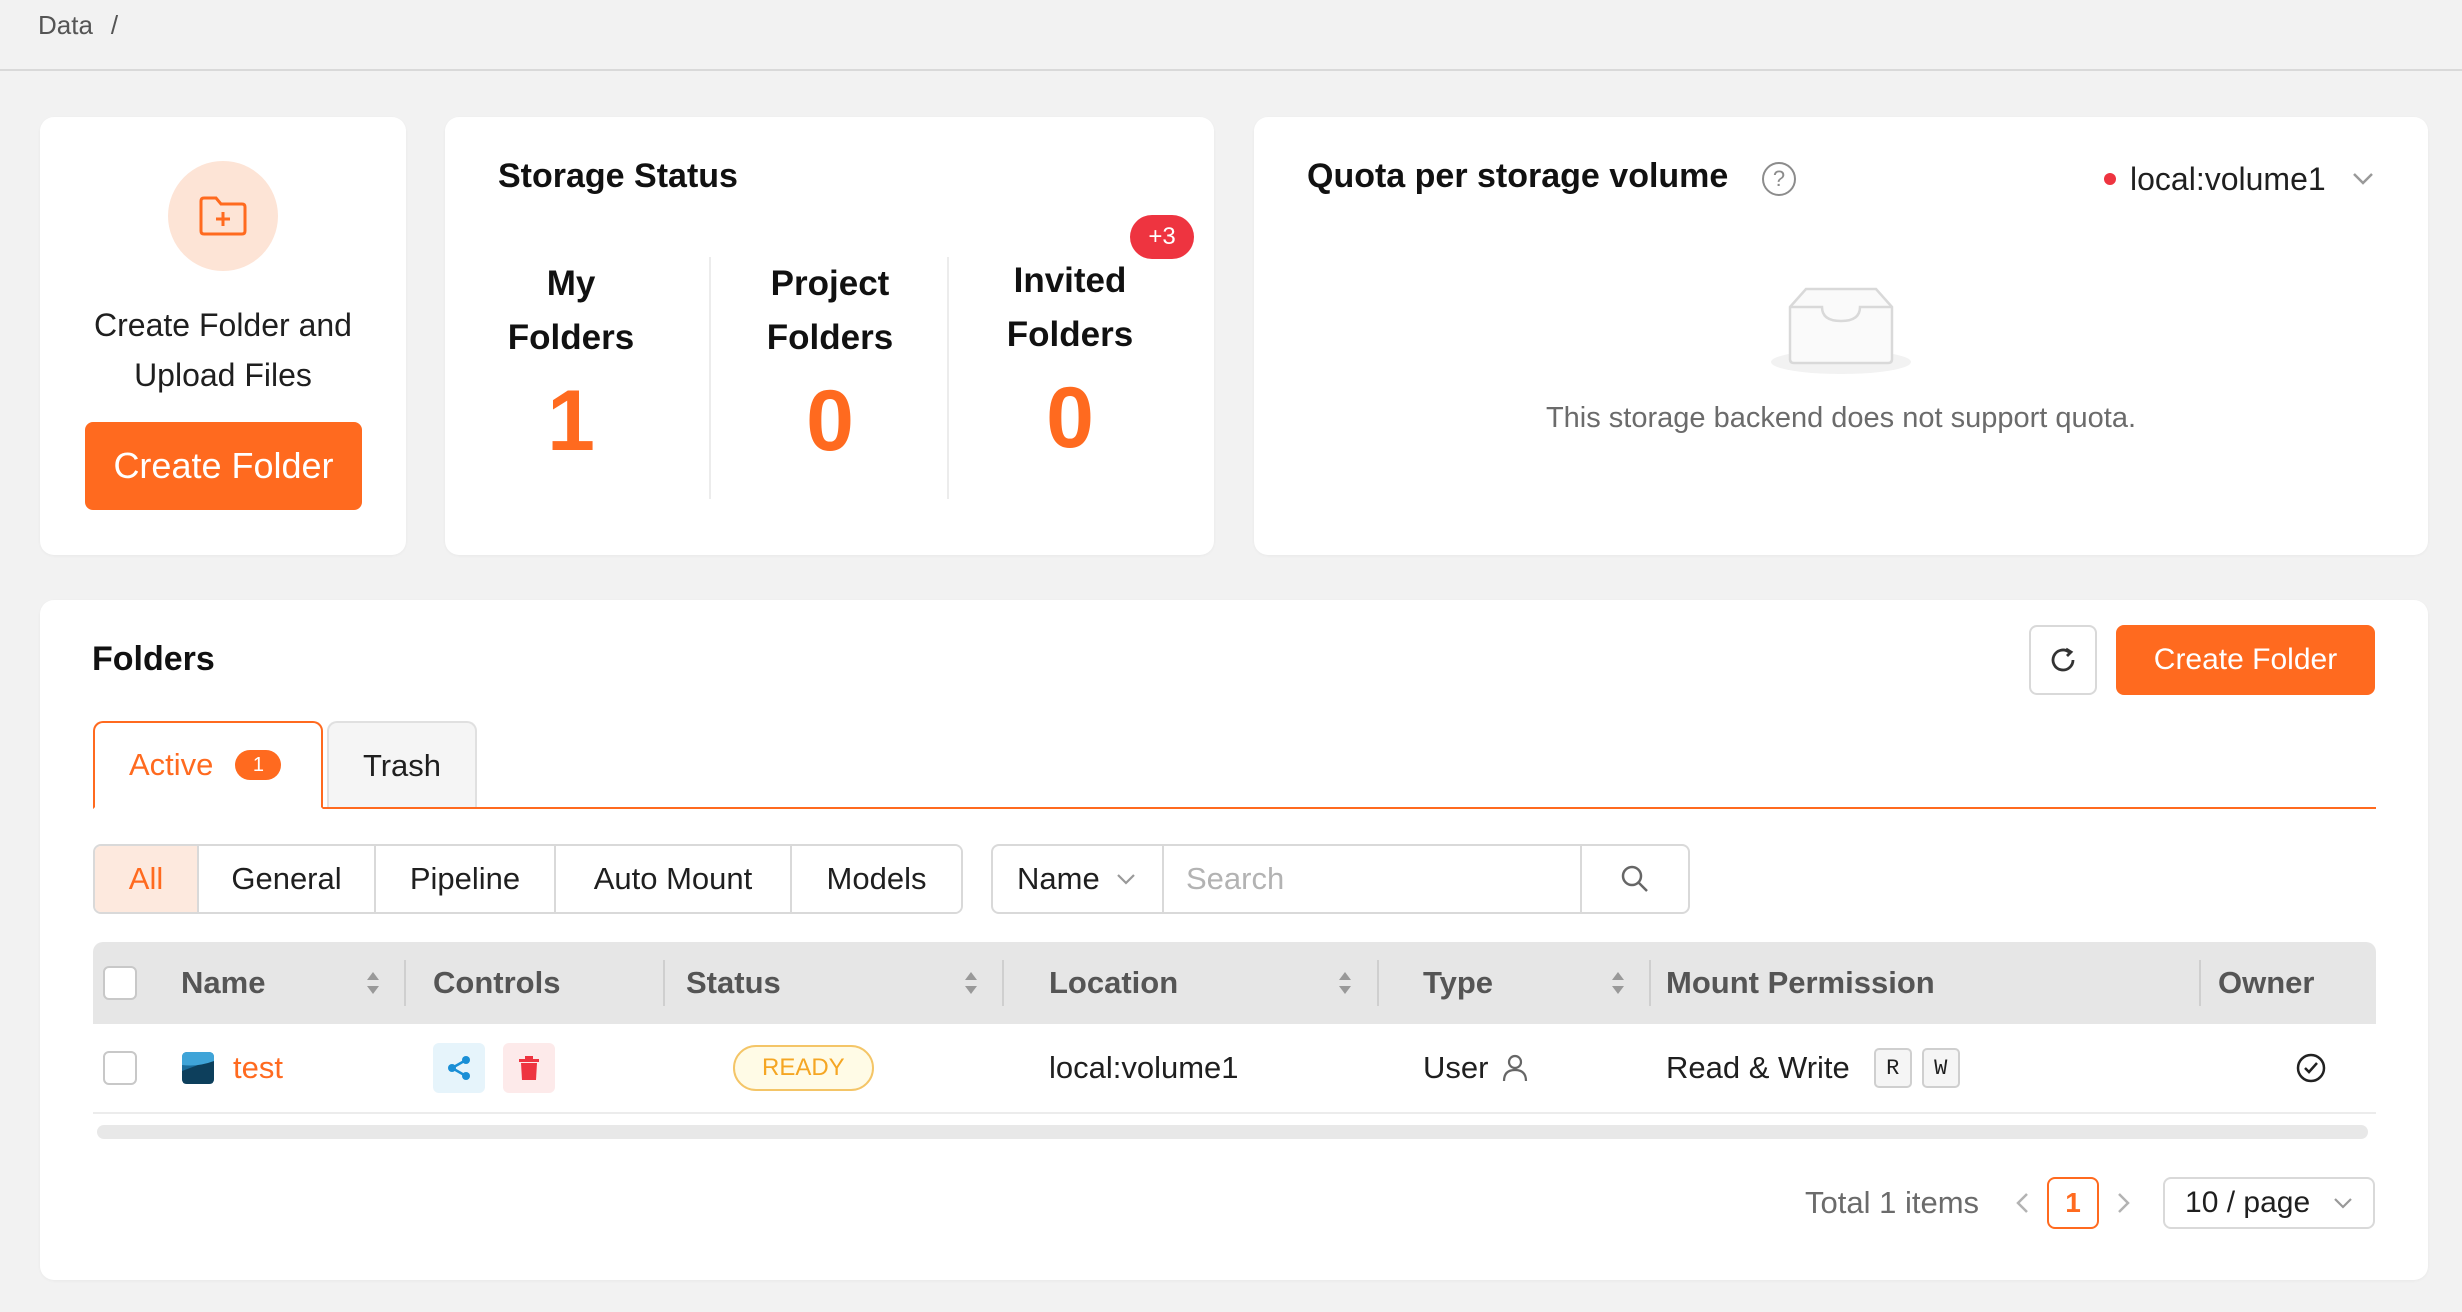  I want to click on tab-trash-label: Trash, so click(402, 765).